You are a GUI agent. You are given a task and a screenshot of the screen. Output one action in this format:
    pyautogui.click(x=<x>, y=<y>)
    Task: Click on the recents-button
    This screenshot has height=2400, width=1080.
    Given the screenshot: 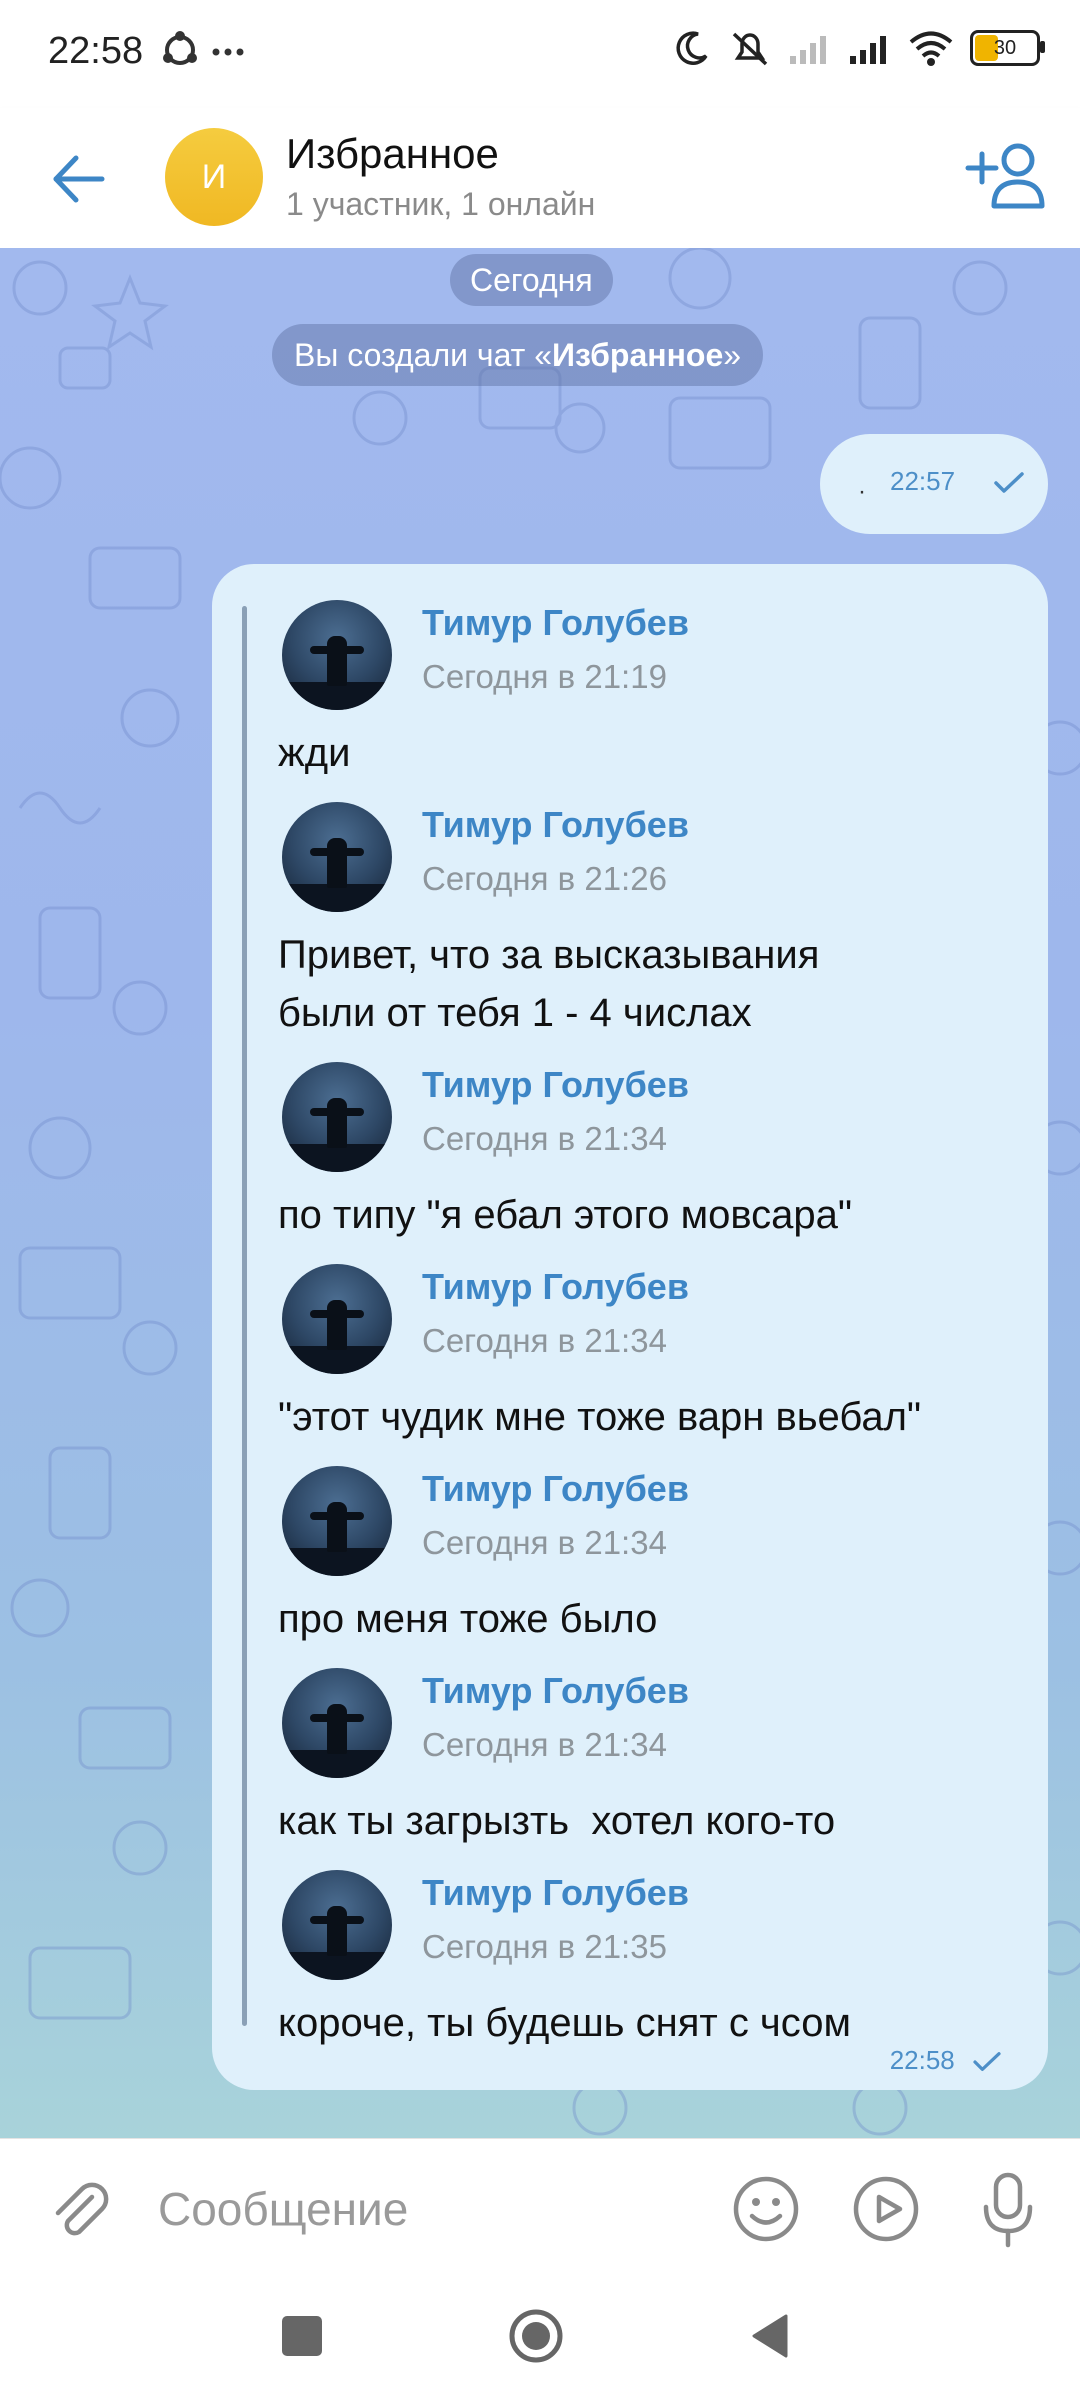 What is the action you would take?
    pyautogui.click(x=302, y=2336)
    